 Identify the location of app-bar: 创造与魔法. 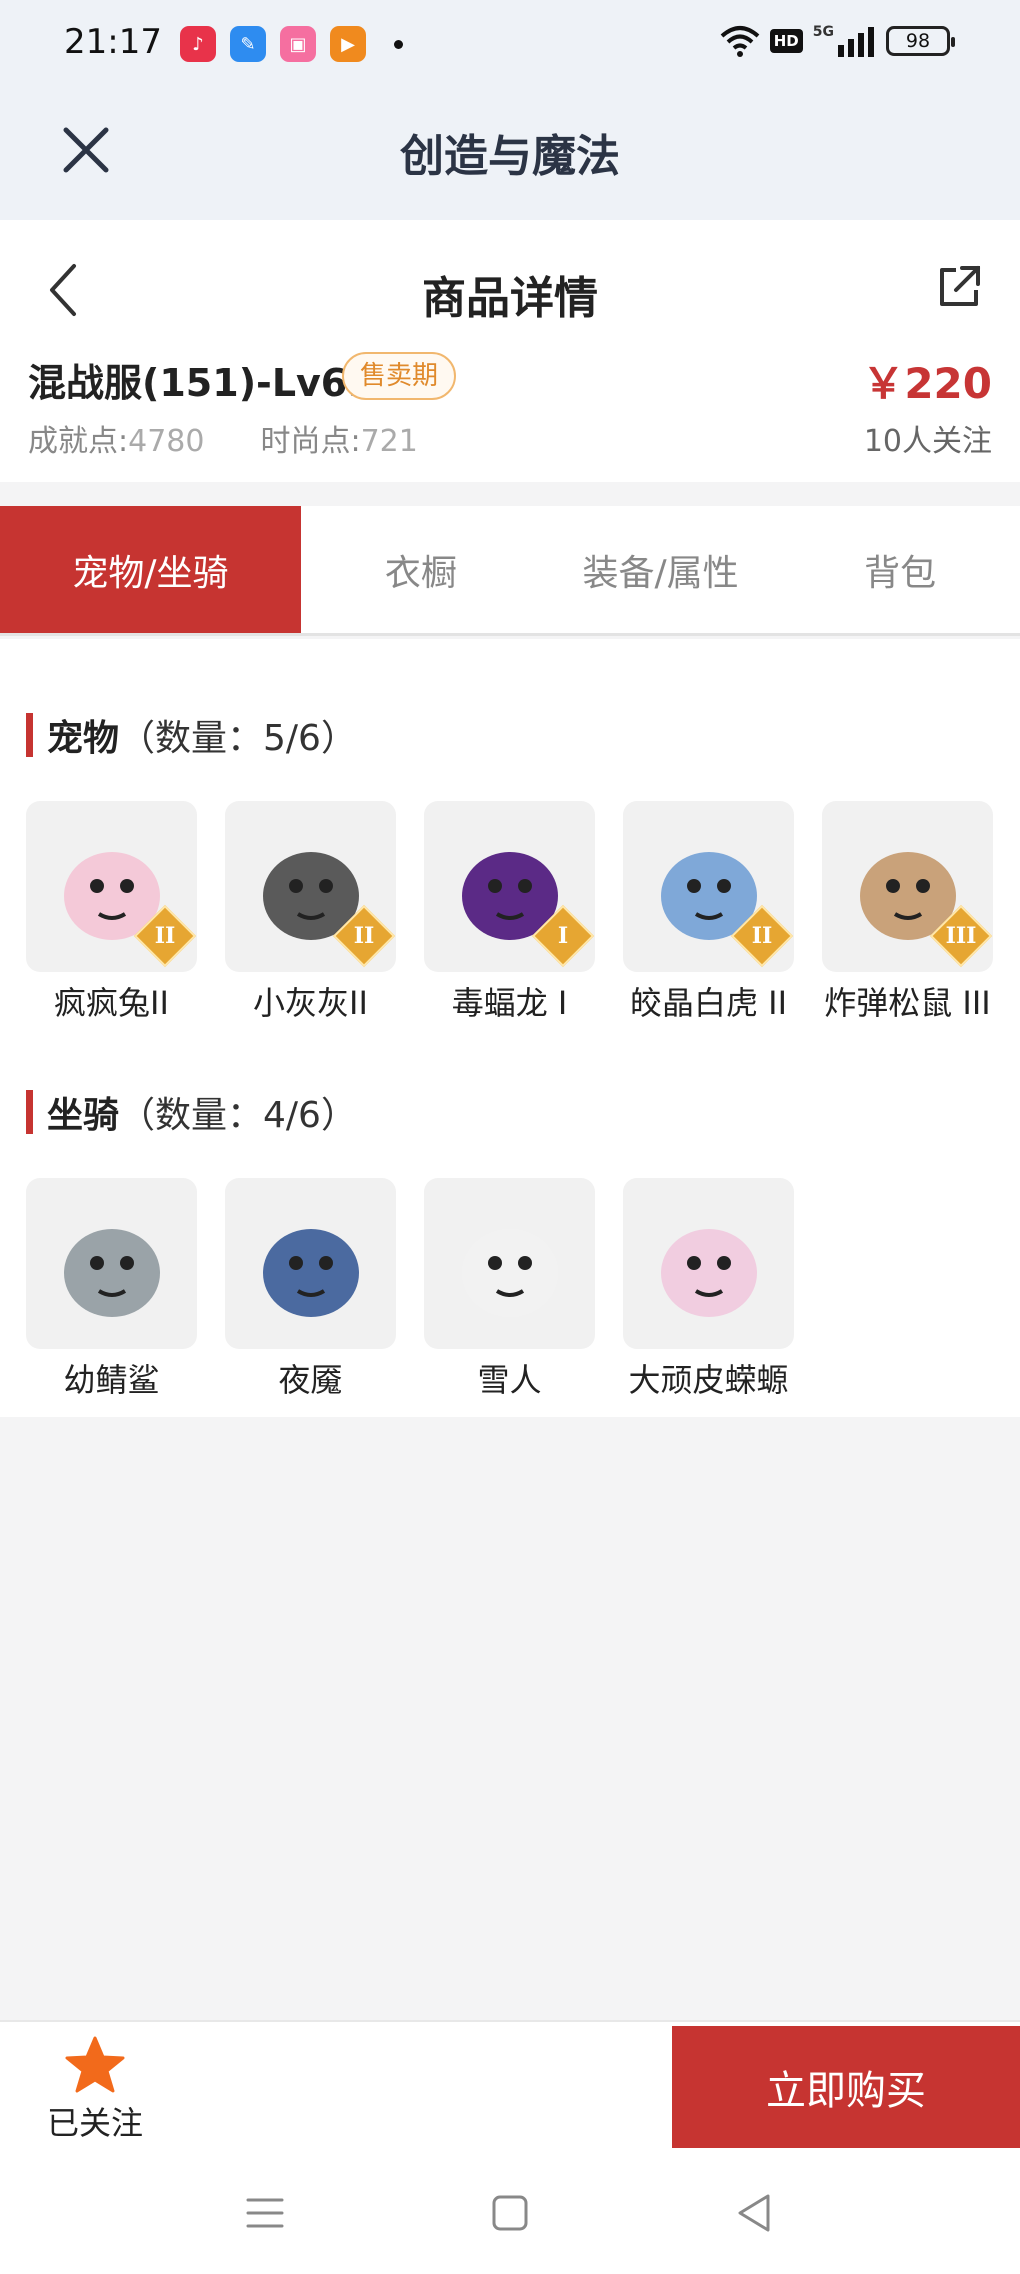
(510, 155).